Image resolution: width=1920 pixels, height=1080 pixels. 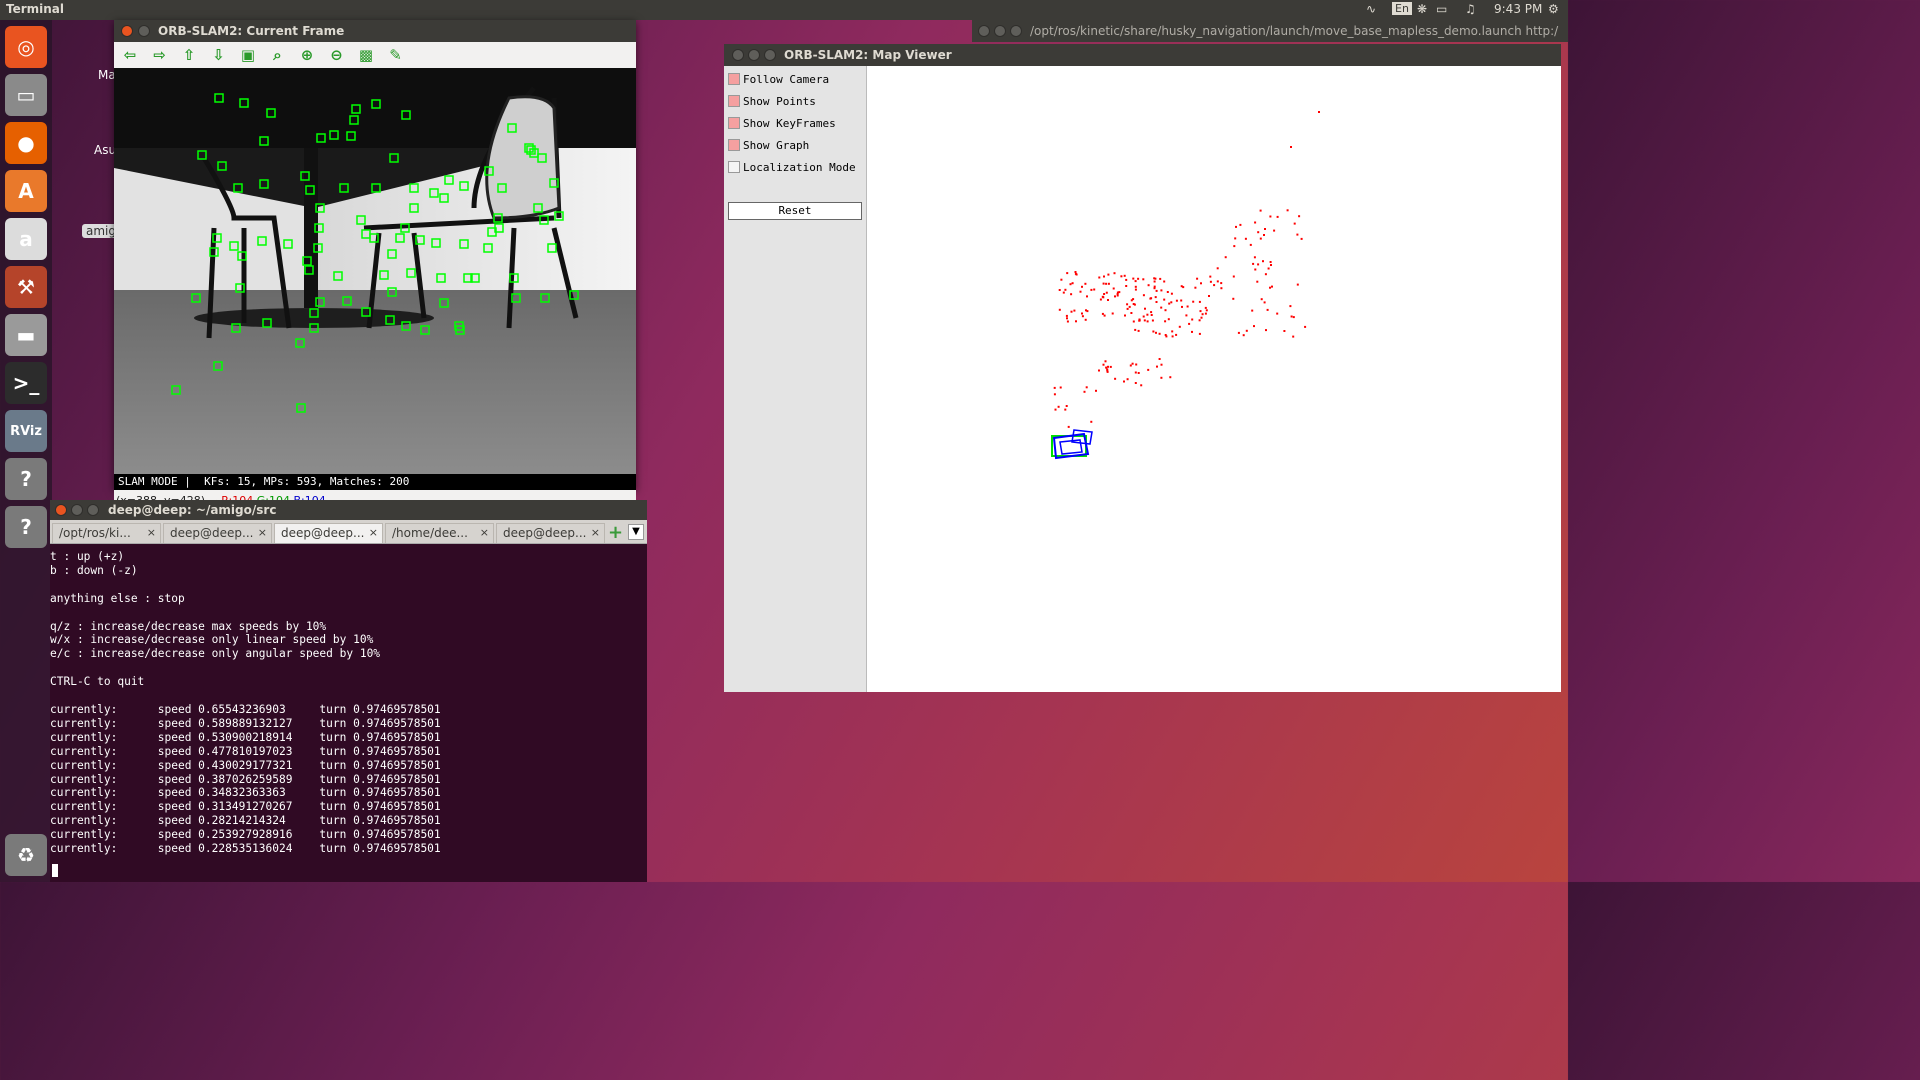 I want to click on save-icon: ▩, so click(x=366, y=55).